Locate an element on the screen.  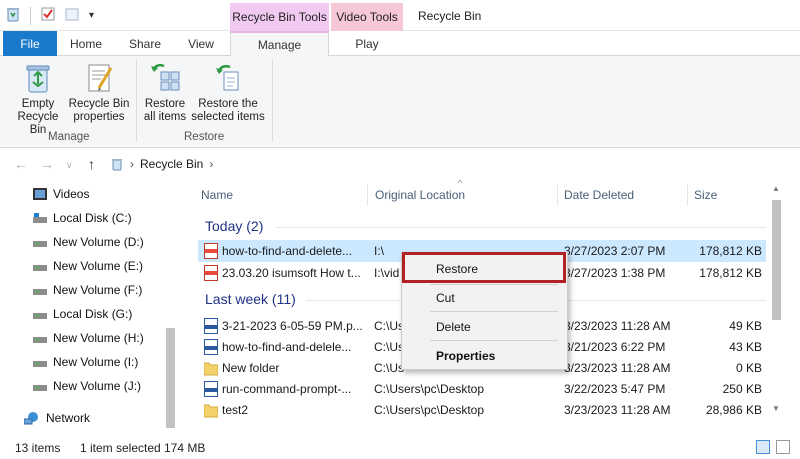
nav-pane-scrollbar-thumb is located at coordinates (170, 378).